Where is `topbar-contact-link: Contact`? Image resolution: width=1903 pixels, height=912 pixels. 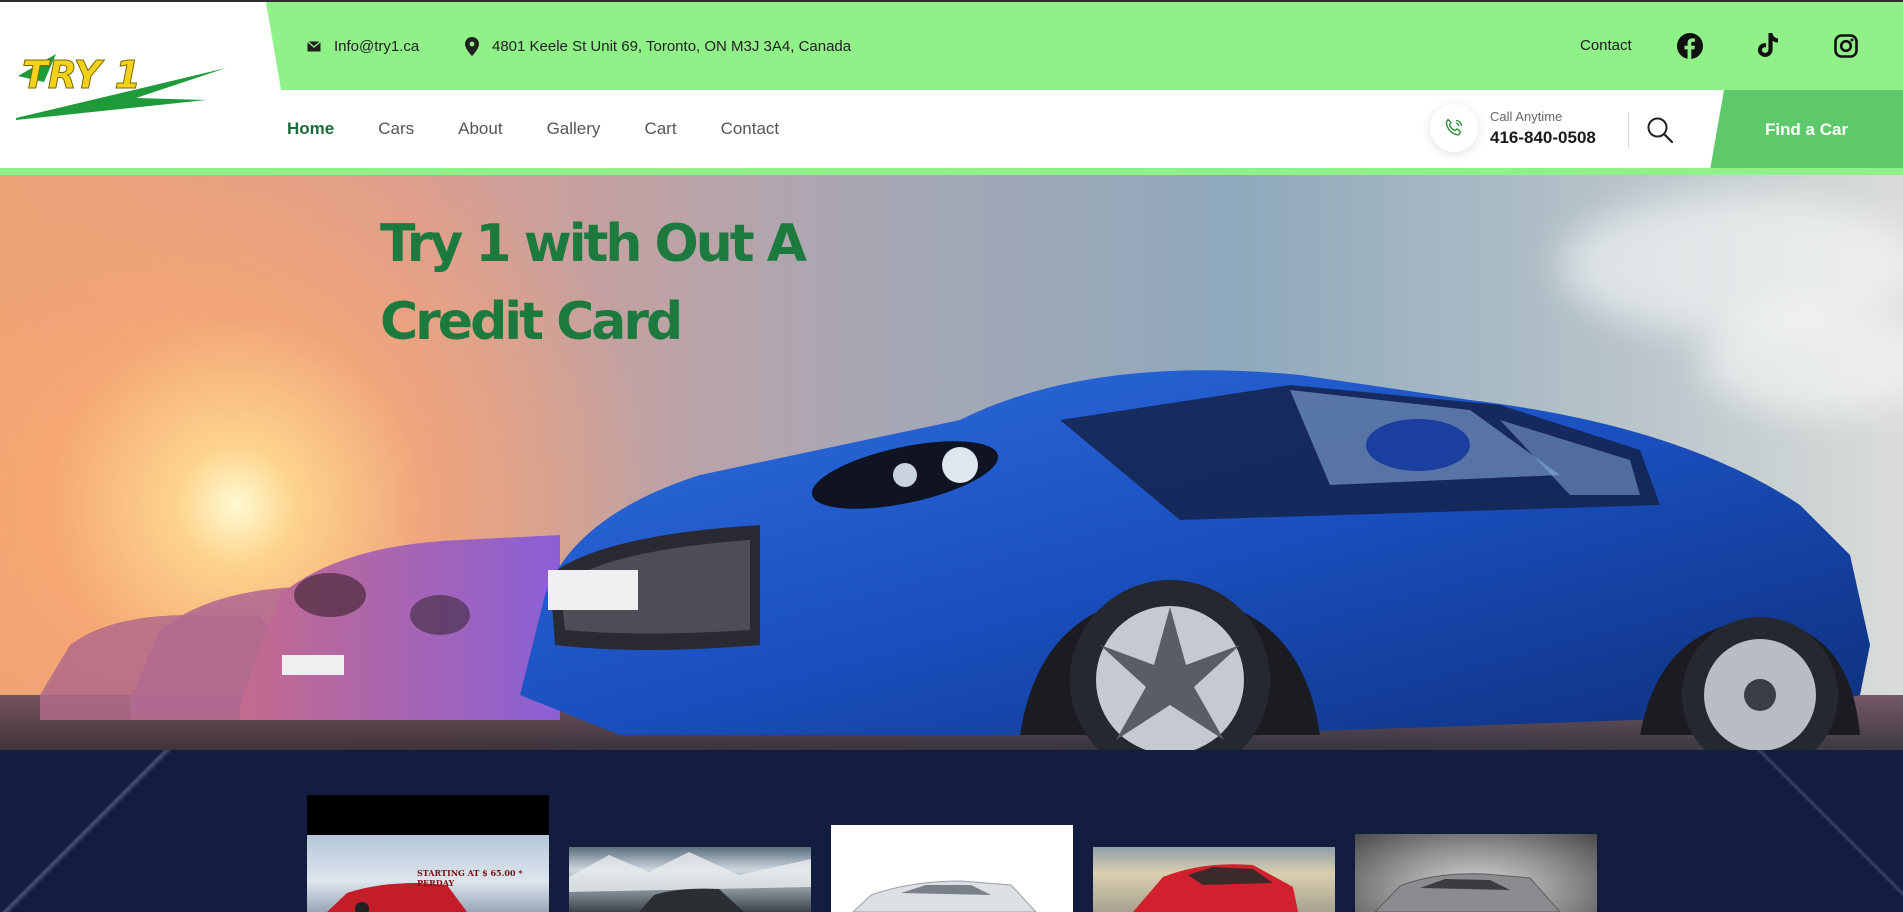
topbar-contact-link: Contact is located at coordinates (1606, 46).